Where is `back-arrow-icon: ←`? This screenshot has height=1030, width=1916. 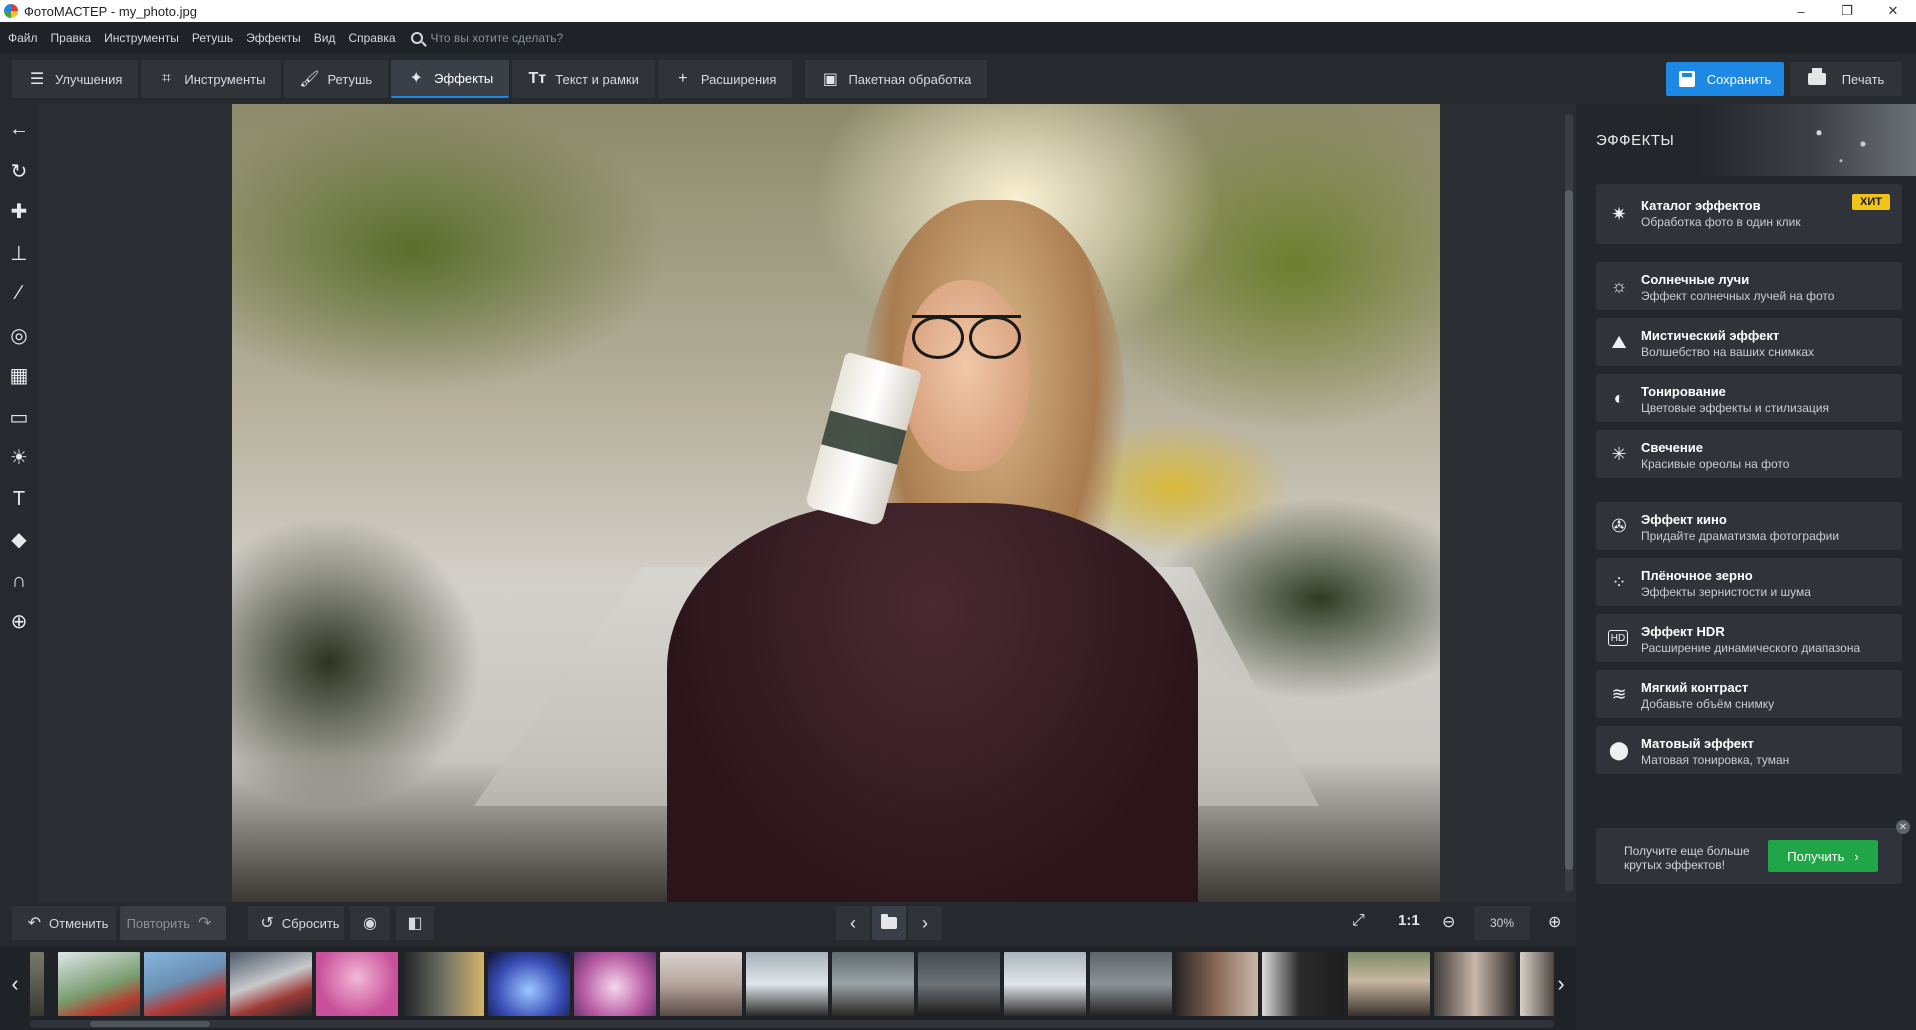
back-arrow-icon: ← is located at coordinates (19, 129).